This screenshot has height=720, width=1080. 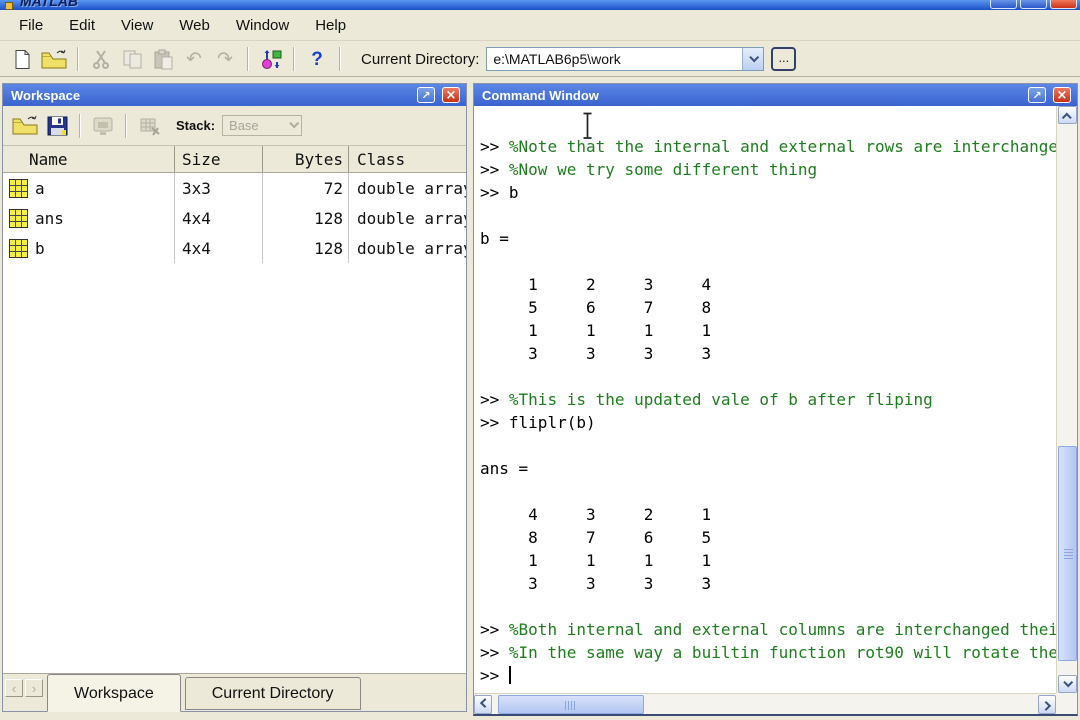 What do you see at coordinates (317, 59) in the screenshot?
I see `help-icon: ?` at bounding box center [317, 59].